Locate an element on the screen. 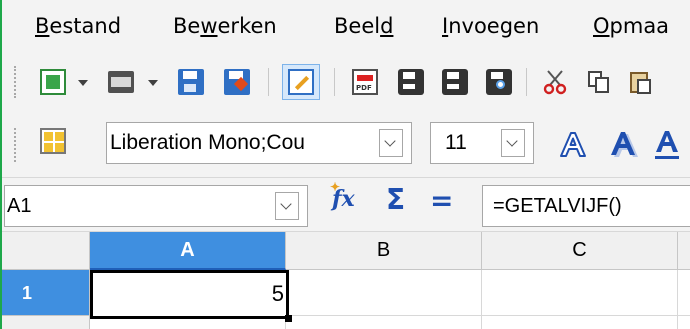 This screenshot has height=329, width=690. formula-text: =GETALVIJF() is located at coordinates (557, 206).